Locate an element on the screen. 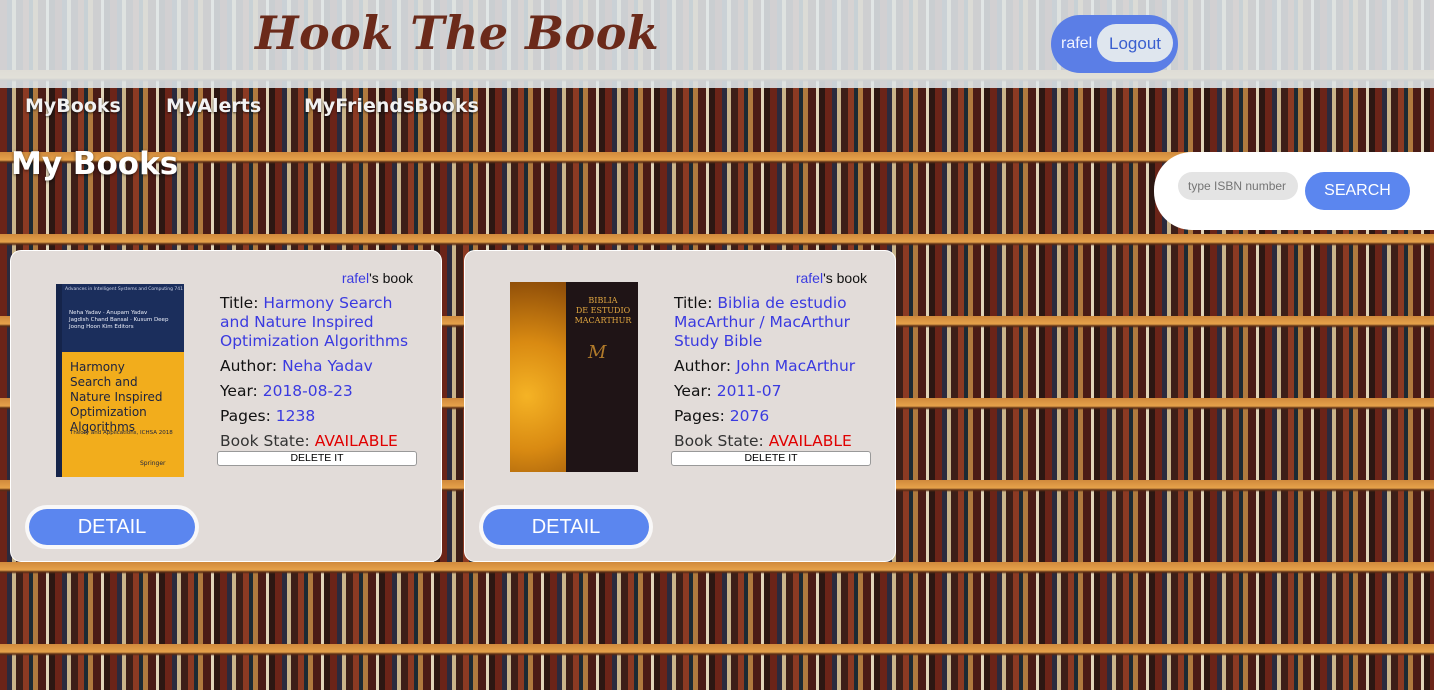 The width and height of the screenshot is (1434, 690). nav-link-myalerts: MyAlerts is located at coordinates (213, 106).